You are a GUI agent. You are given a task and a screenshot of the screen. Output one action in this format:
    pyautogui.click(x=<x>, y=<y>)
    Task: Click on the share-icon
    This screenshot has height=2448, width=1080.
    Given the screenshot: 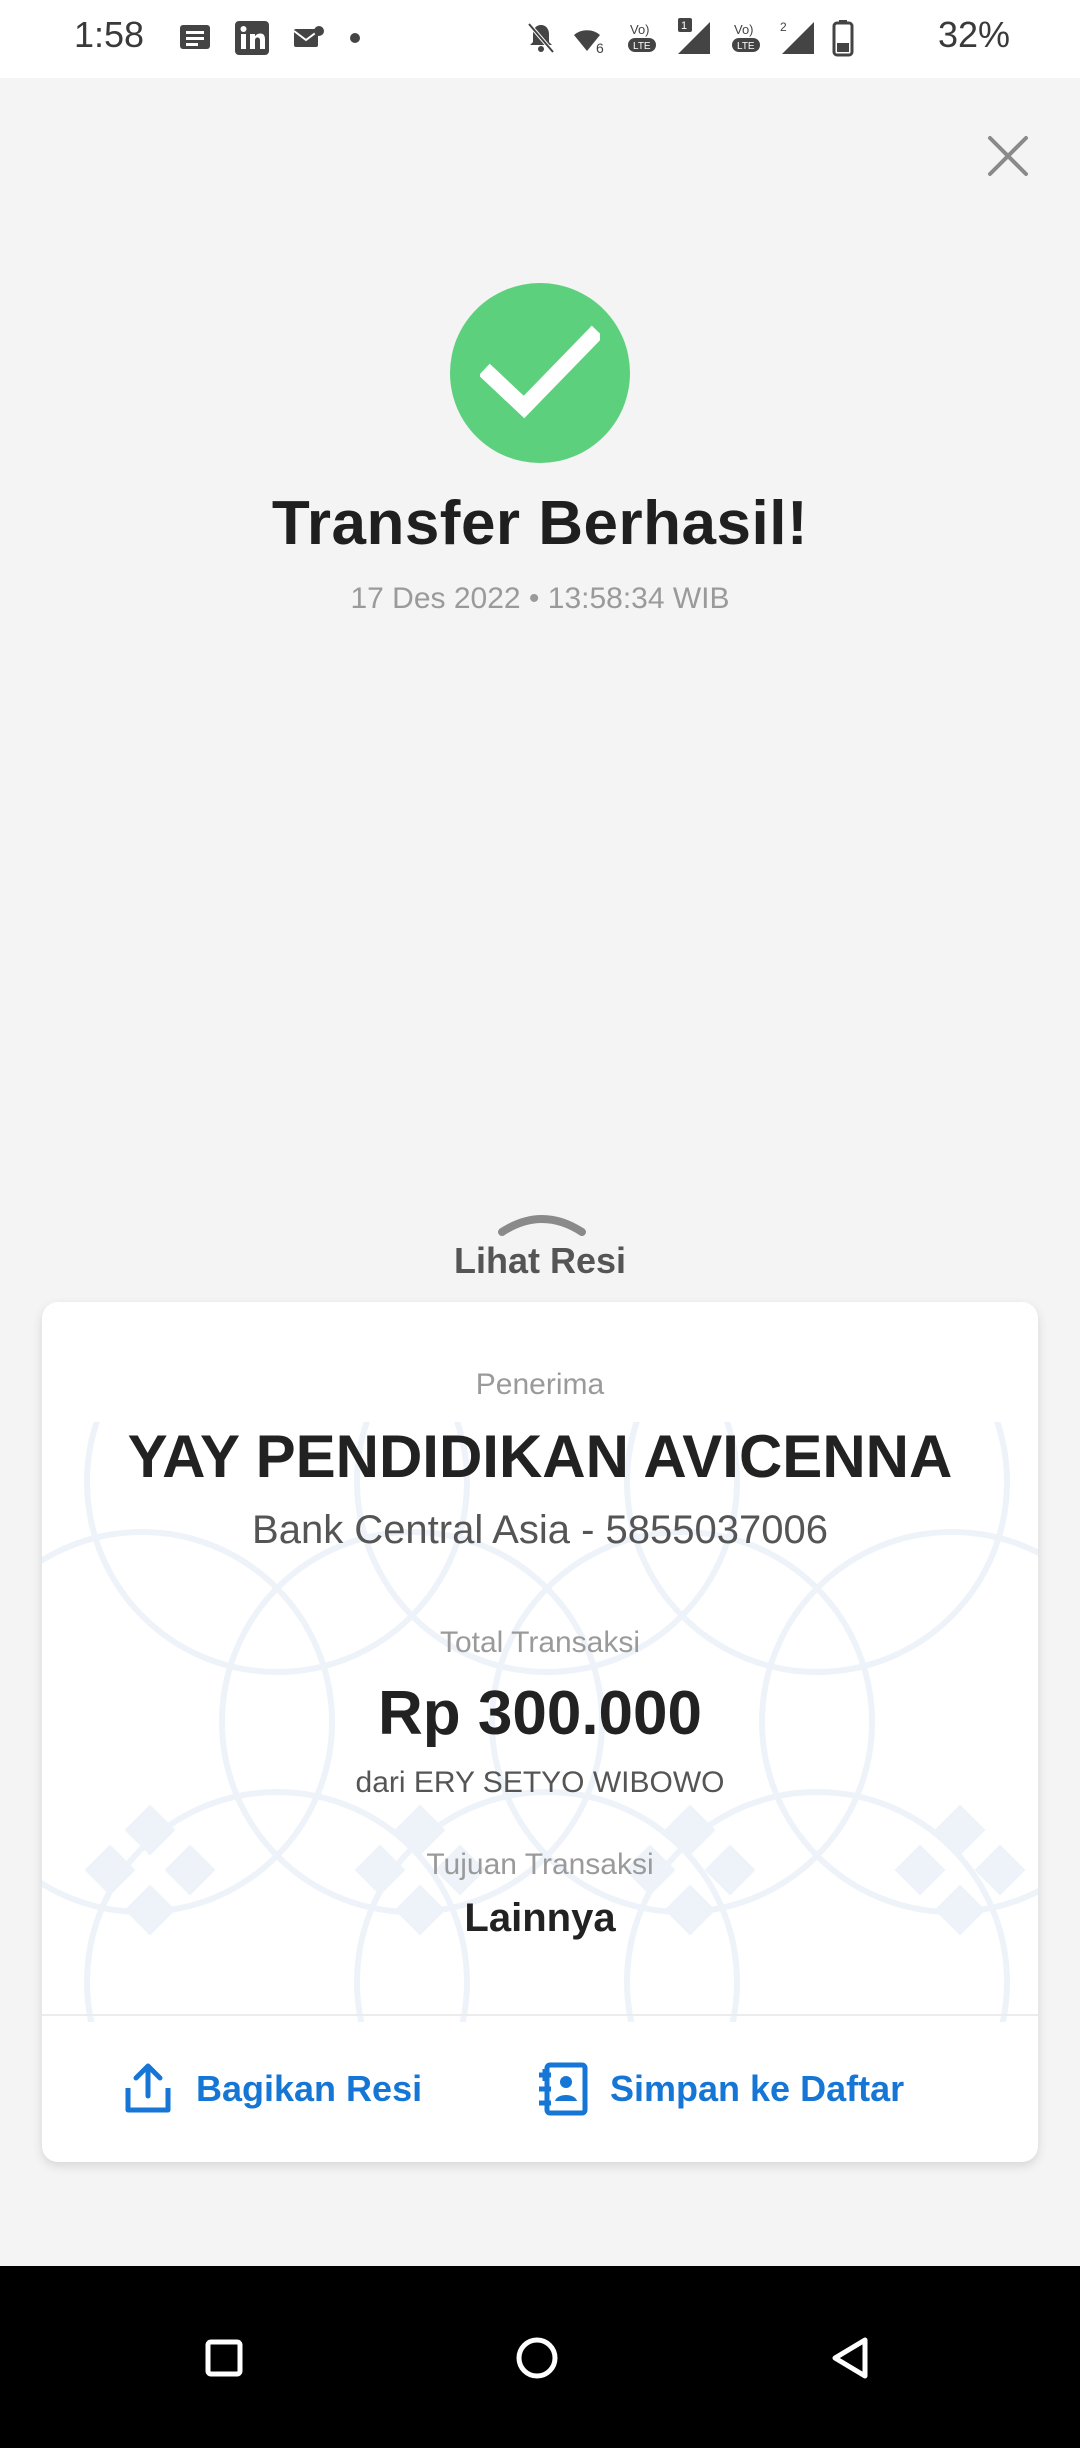 What is the action you would take?
    pyautogui.click(x=148, y=2089)
    